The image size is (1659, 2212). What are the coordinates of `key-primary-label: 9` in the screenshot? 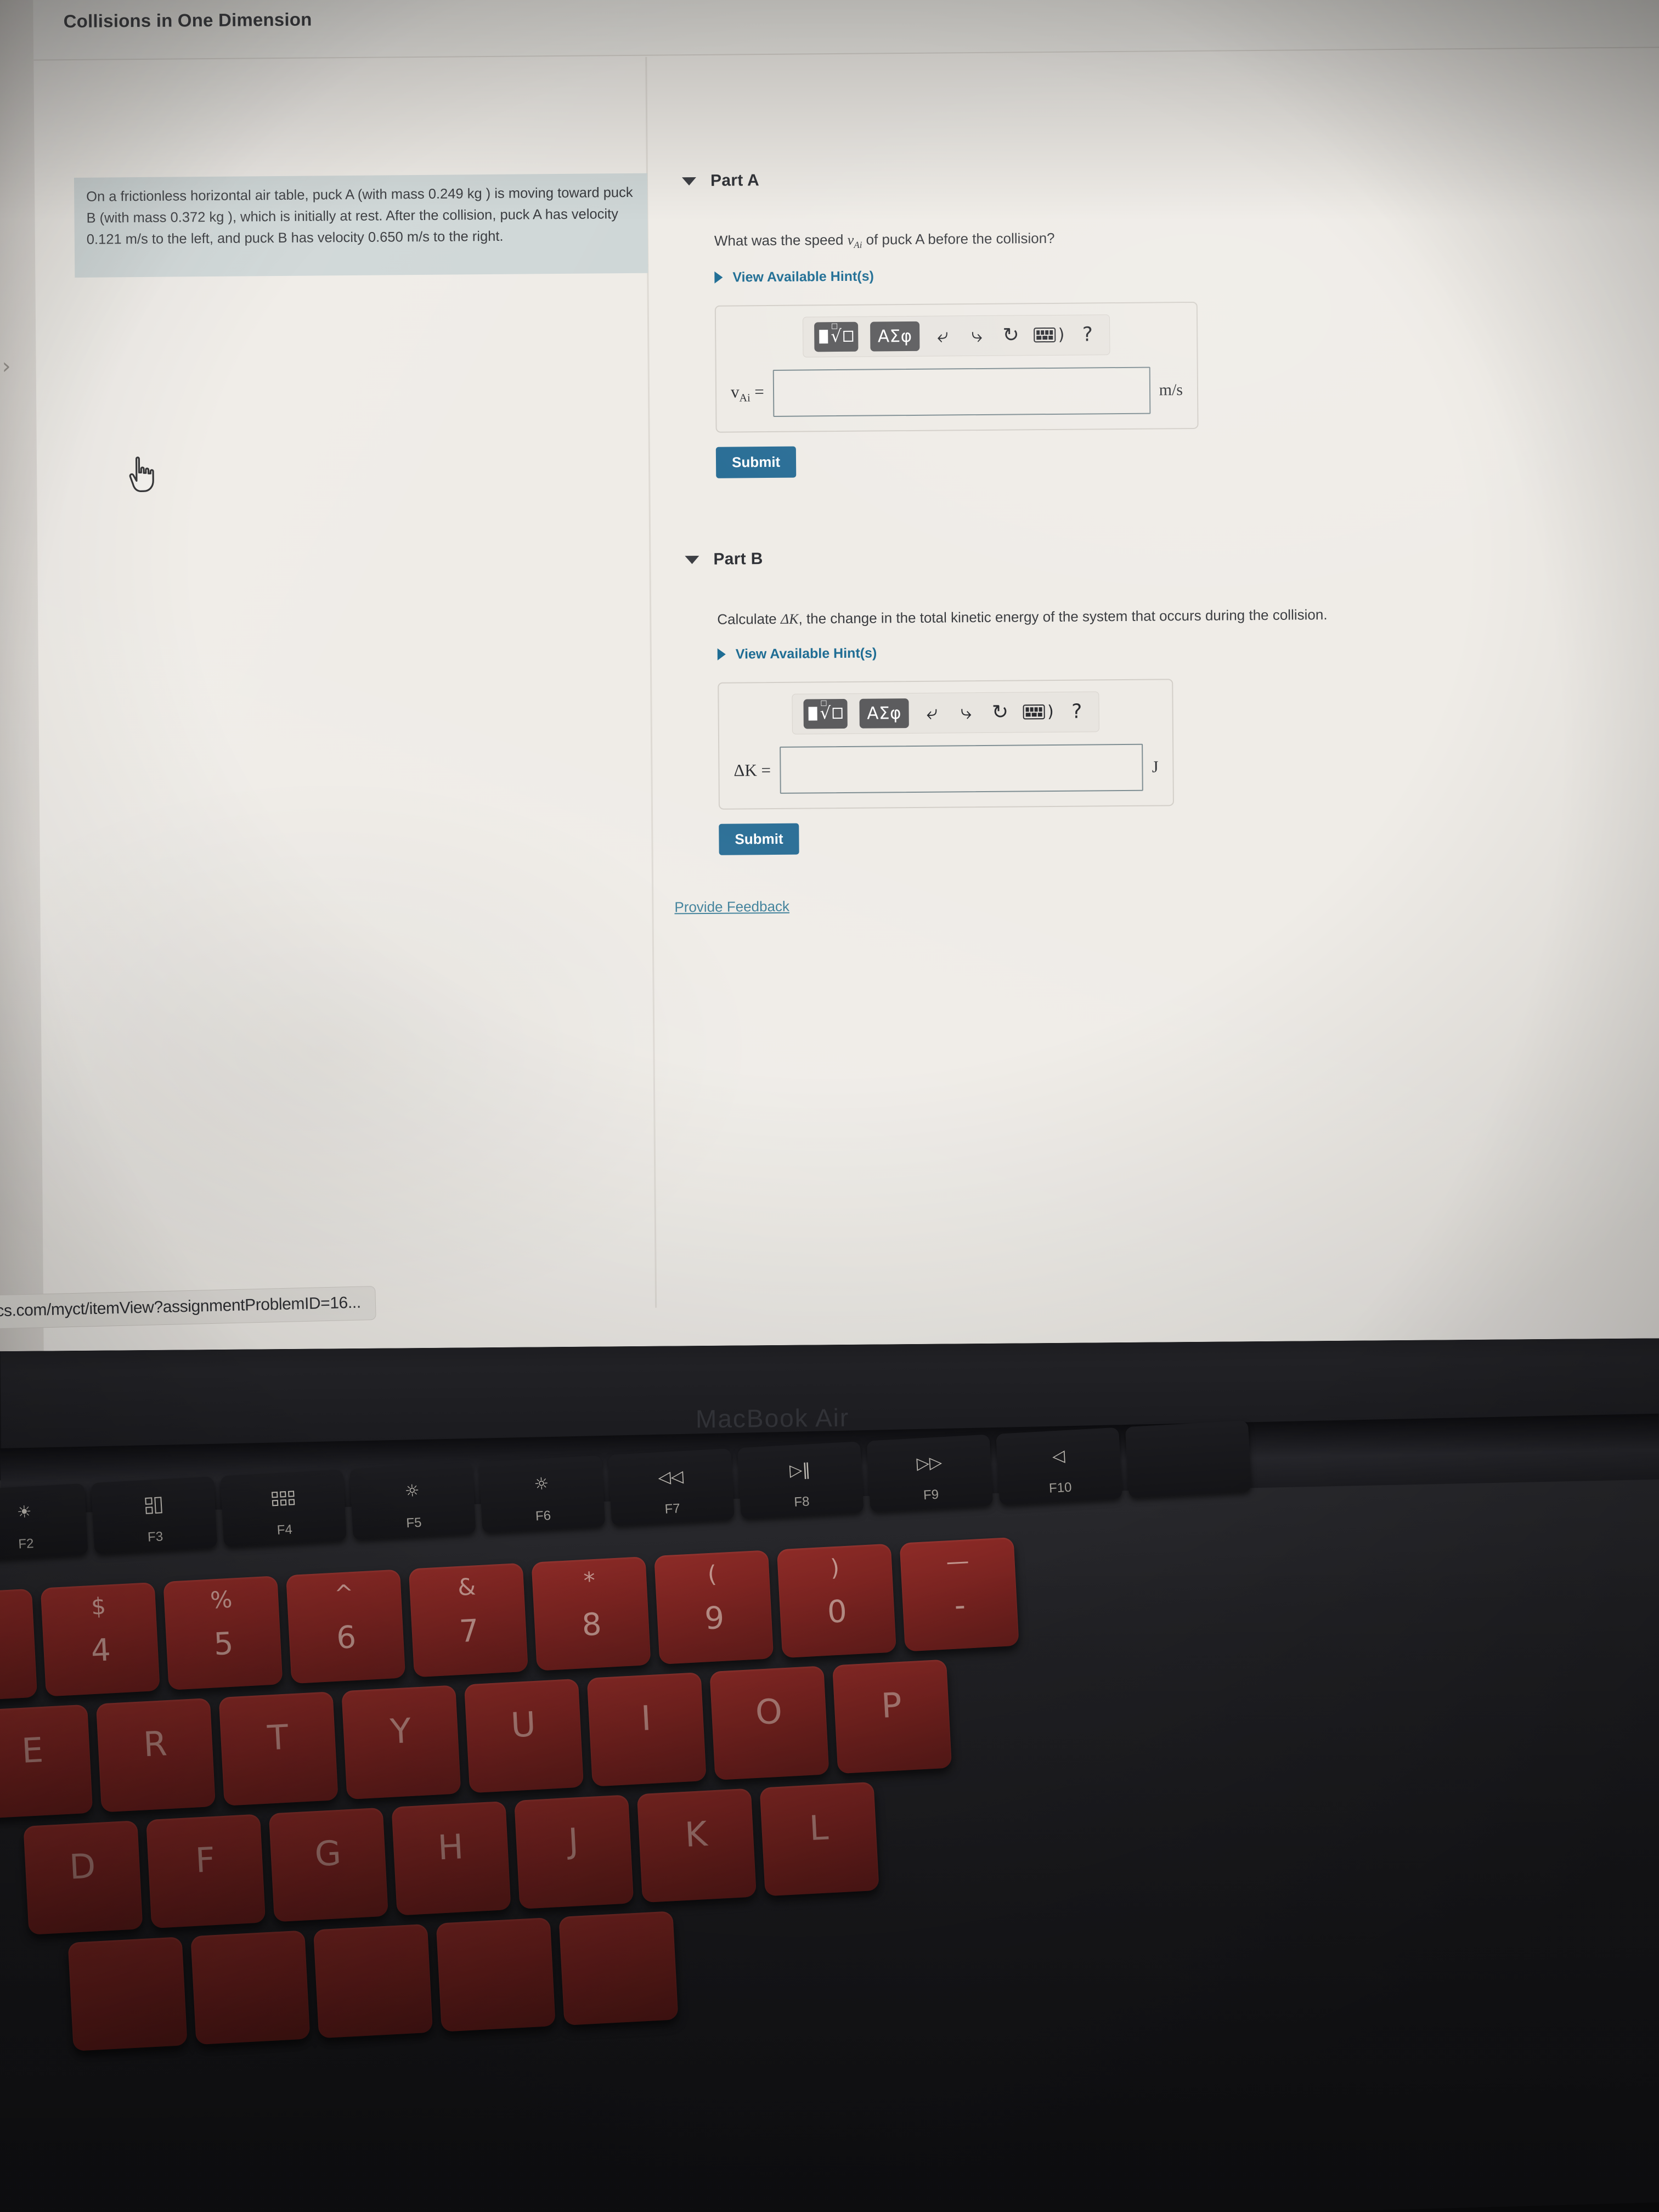 It's located at (714, 1619).